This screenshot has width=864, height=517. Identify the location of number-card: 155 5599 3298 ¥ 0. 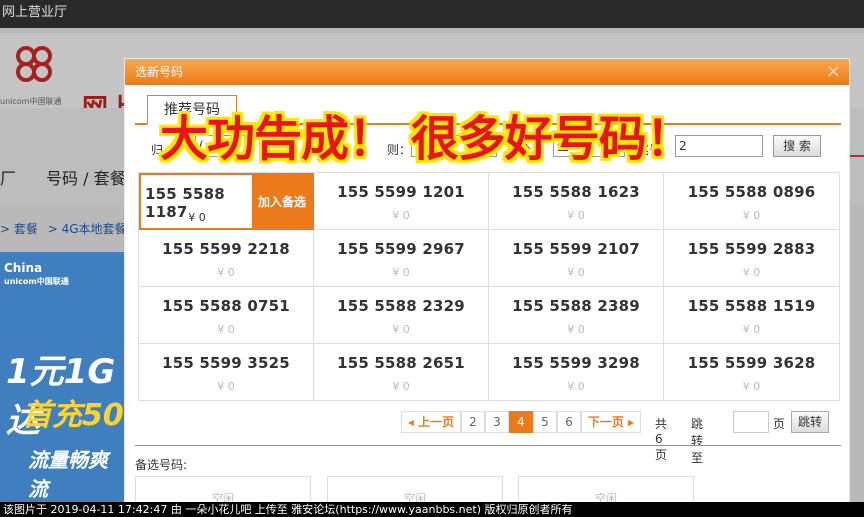
(576, 372).